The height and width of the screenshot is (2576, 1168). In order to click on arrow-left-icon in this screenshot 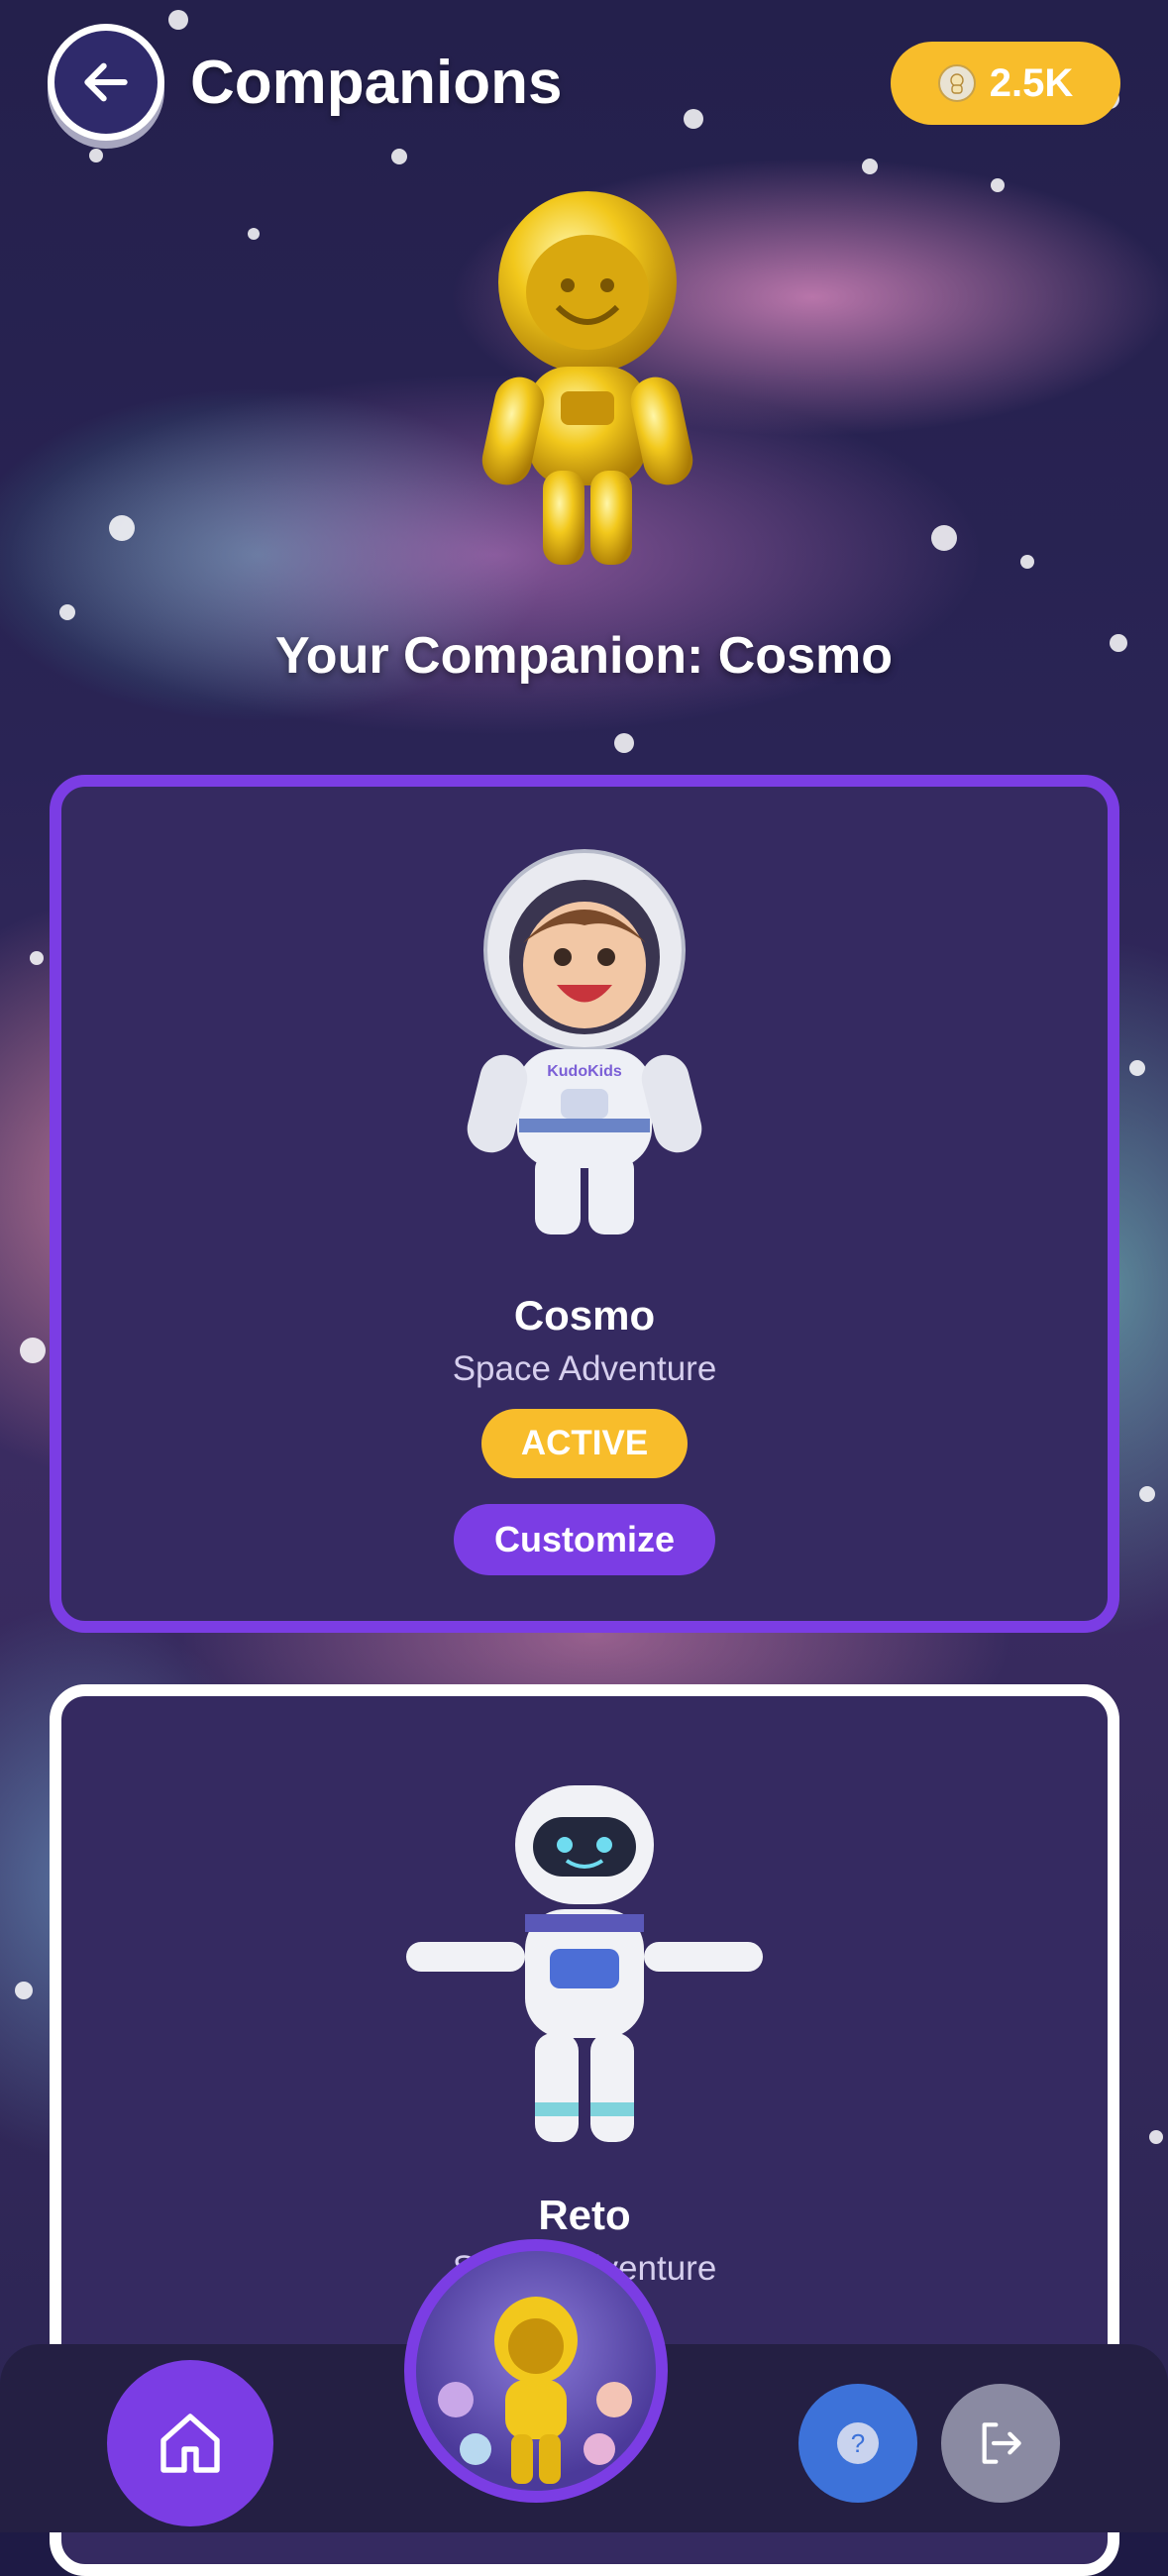, I will do `click(106, 82)`.